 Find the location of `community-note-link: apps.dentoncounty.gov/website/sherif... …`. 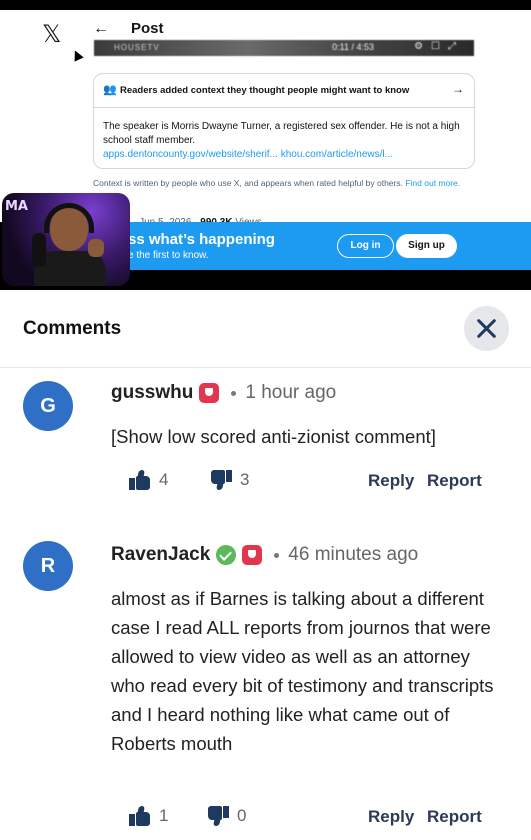

community-note-link: apps.dentoncounty.gov/website/sherif... … is located at coordinates (248, 154).